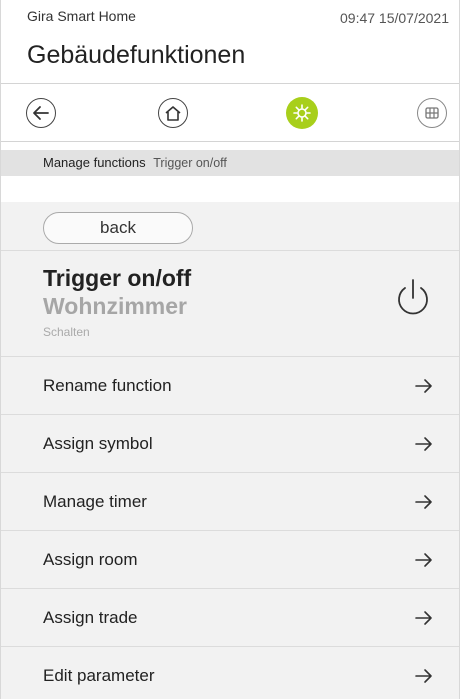  What do you see at coordinates (230, 502) in the screenshot?
I see `menu-item-manage-timer: Manage timer` at bounding box center [230, 502].